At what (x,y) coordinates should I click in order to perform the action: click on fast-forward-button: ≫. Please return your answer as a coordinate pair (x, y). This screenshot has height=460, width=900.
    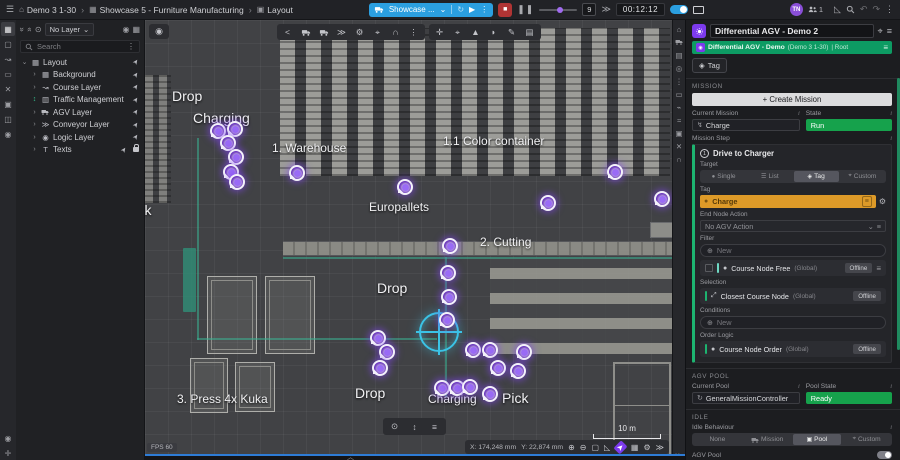
    Looking at the image, I should click on (605, 9).